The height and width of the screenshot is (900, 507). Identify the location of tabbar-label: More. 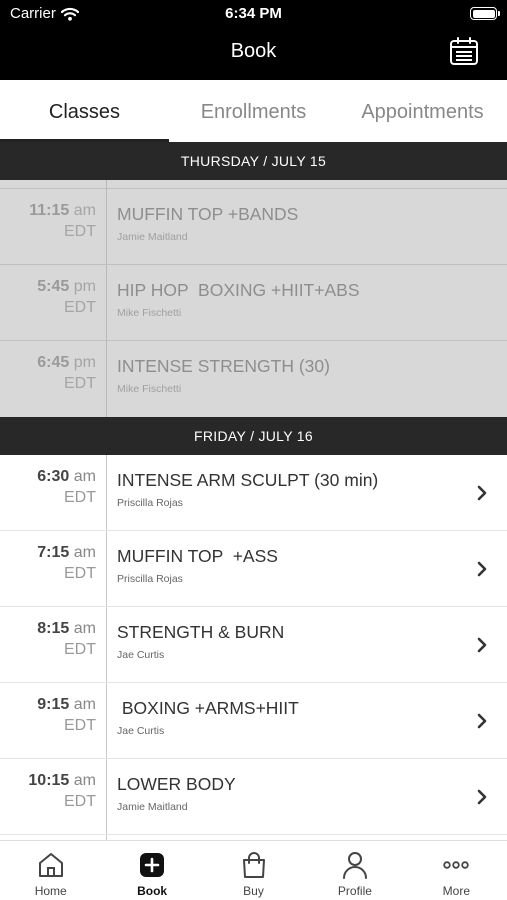
(456, 891).